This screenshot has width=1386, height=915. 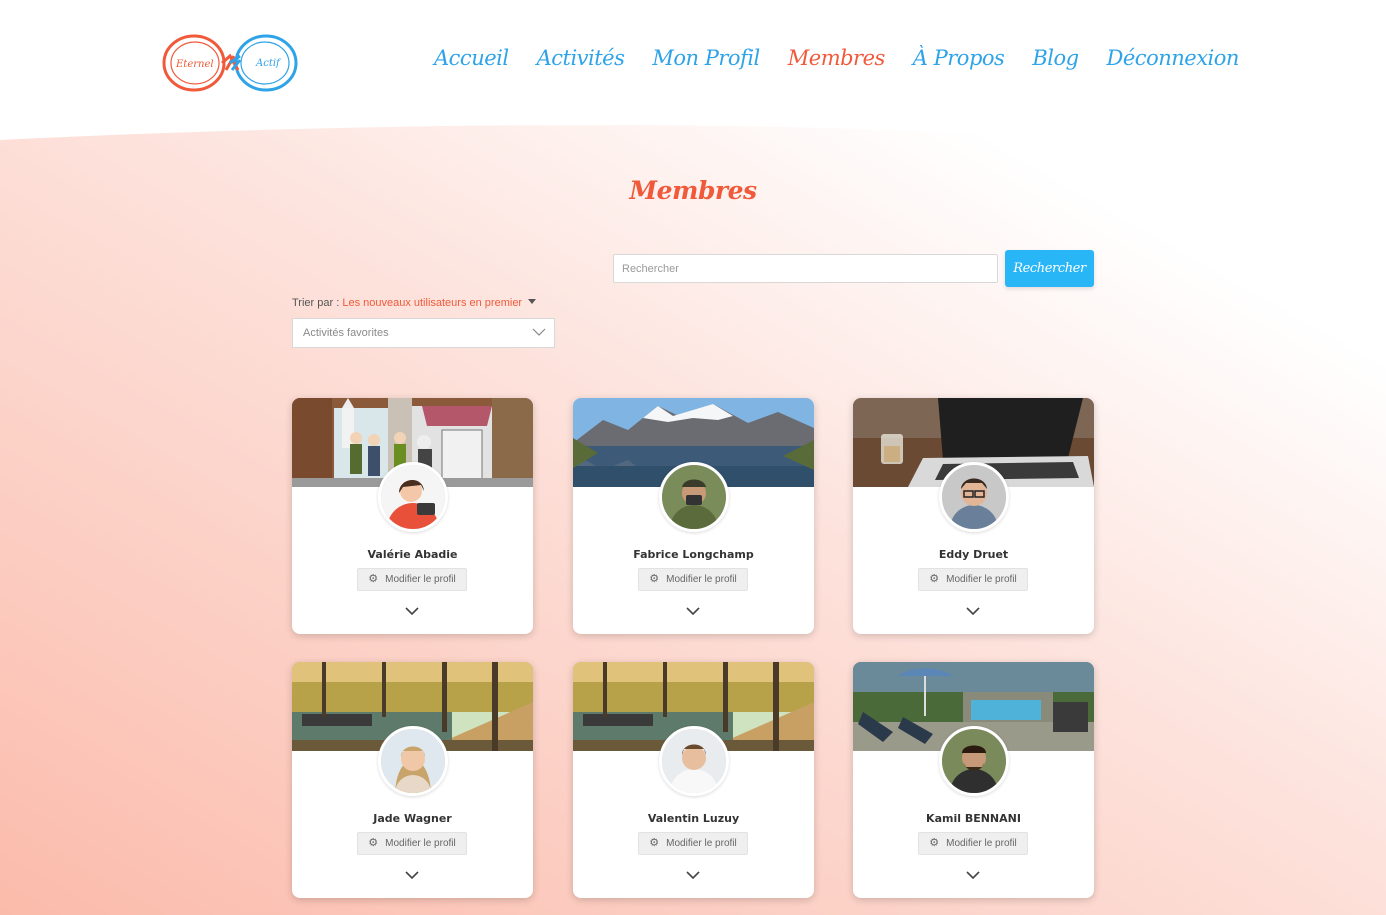 I want to click on member-name: Jade Wagner, so click(x=412, y=818).